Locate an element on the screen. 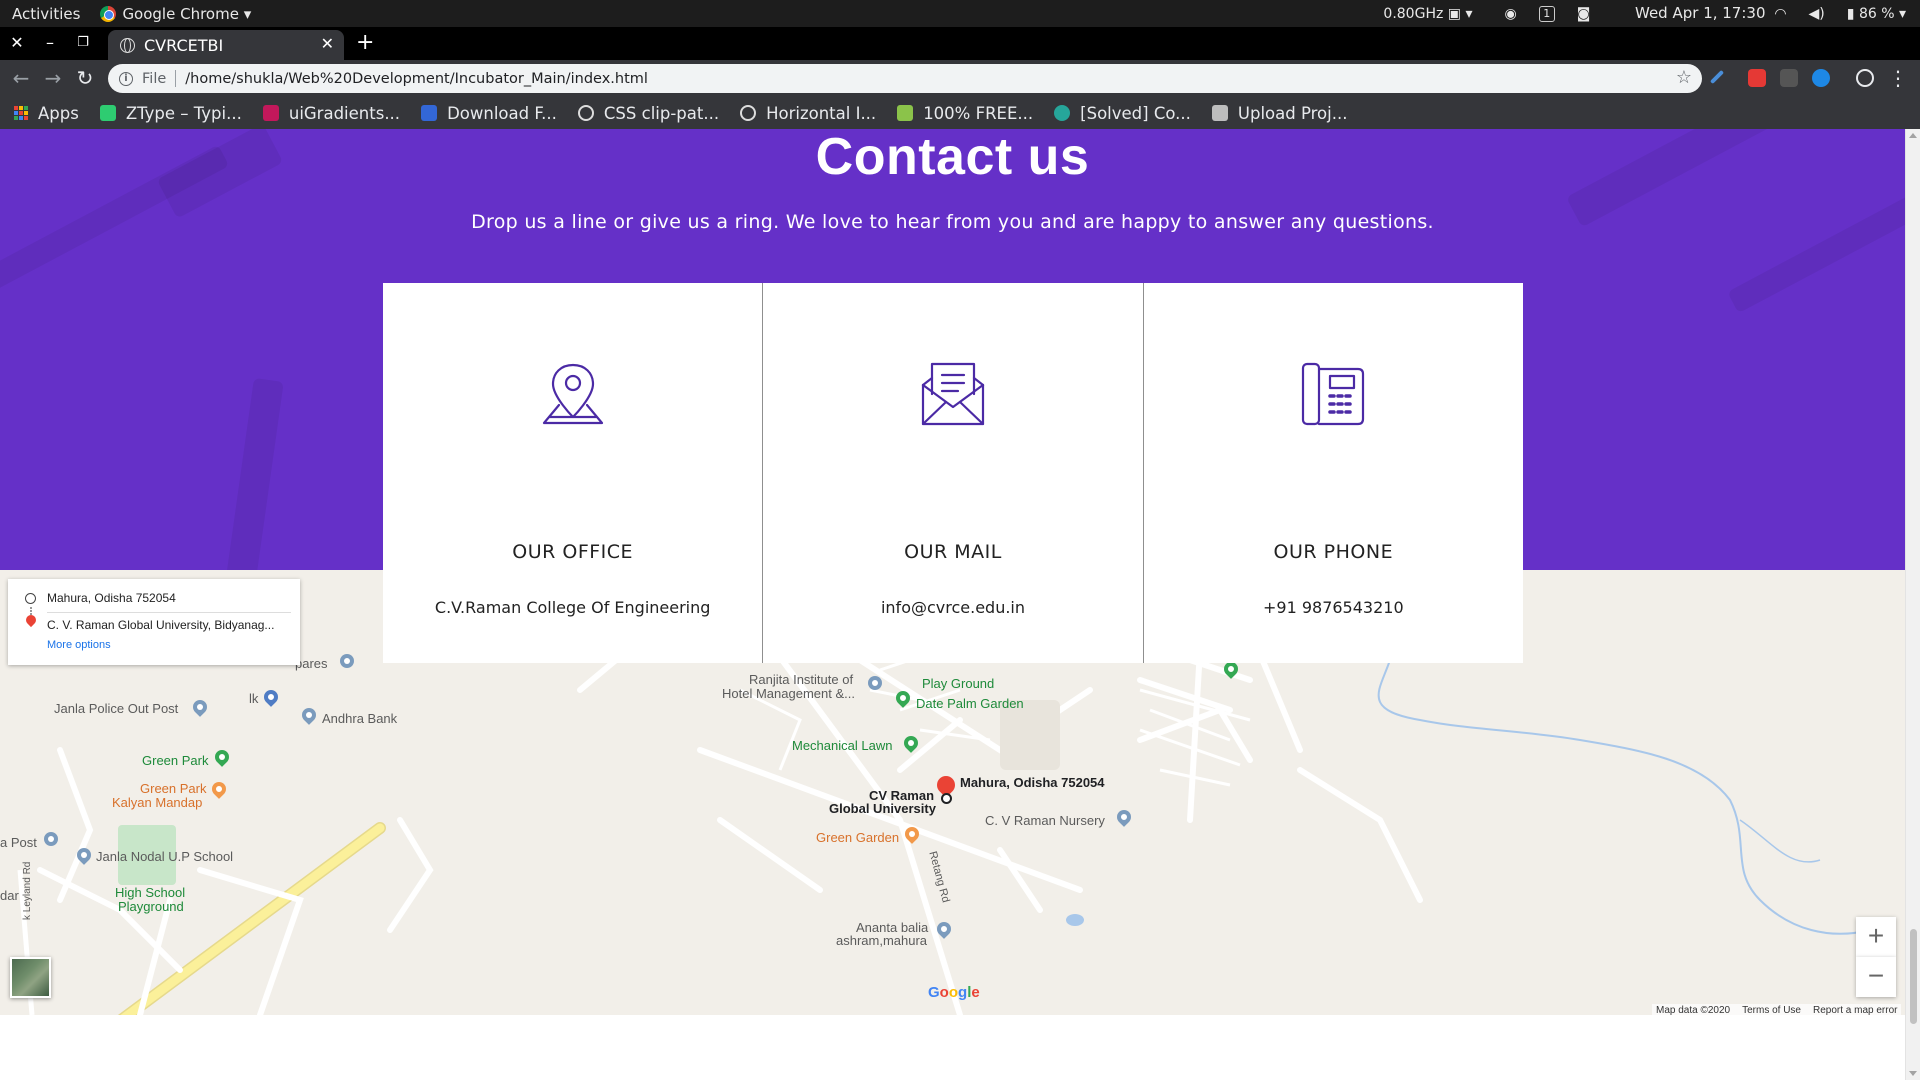  terms-of-use-link: Terms of Use is located at coordinates (1771, 1010).